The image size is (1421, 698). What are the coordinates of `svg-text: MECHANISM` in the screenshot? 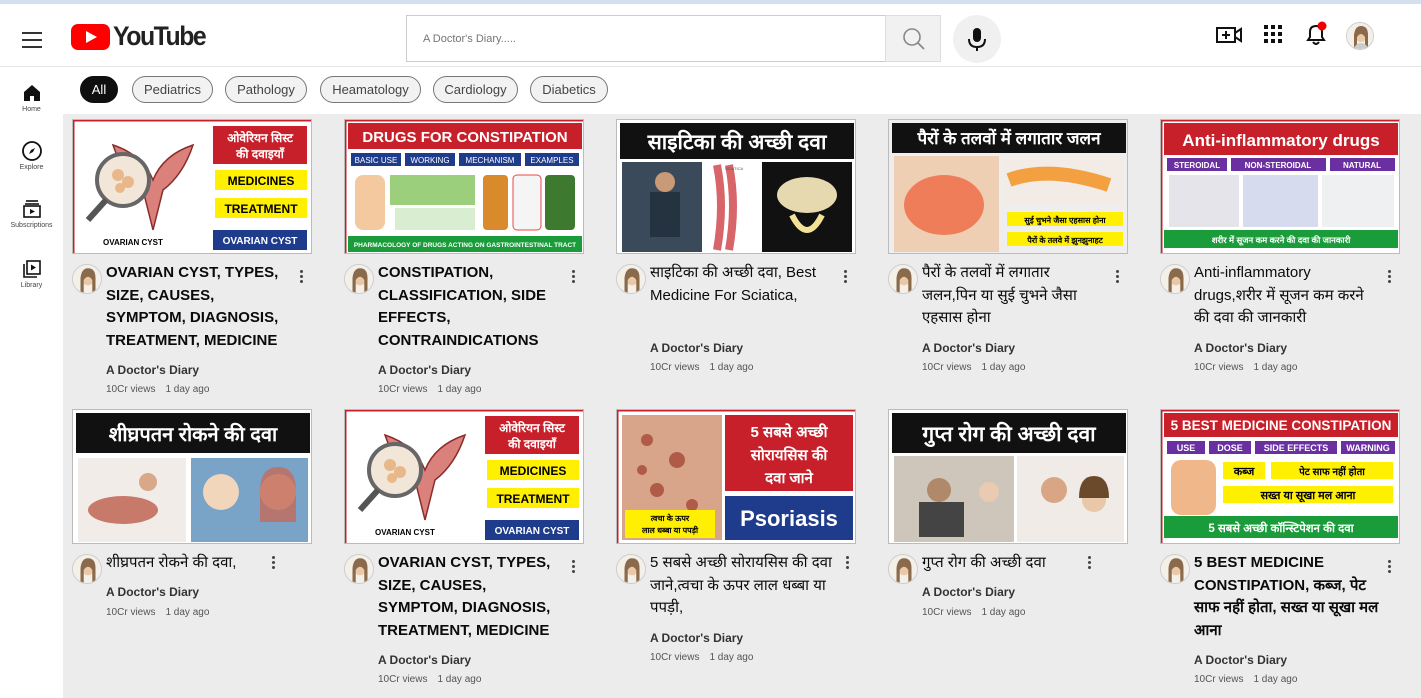 It's located at (490, 160).